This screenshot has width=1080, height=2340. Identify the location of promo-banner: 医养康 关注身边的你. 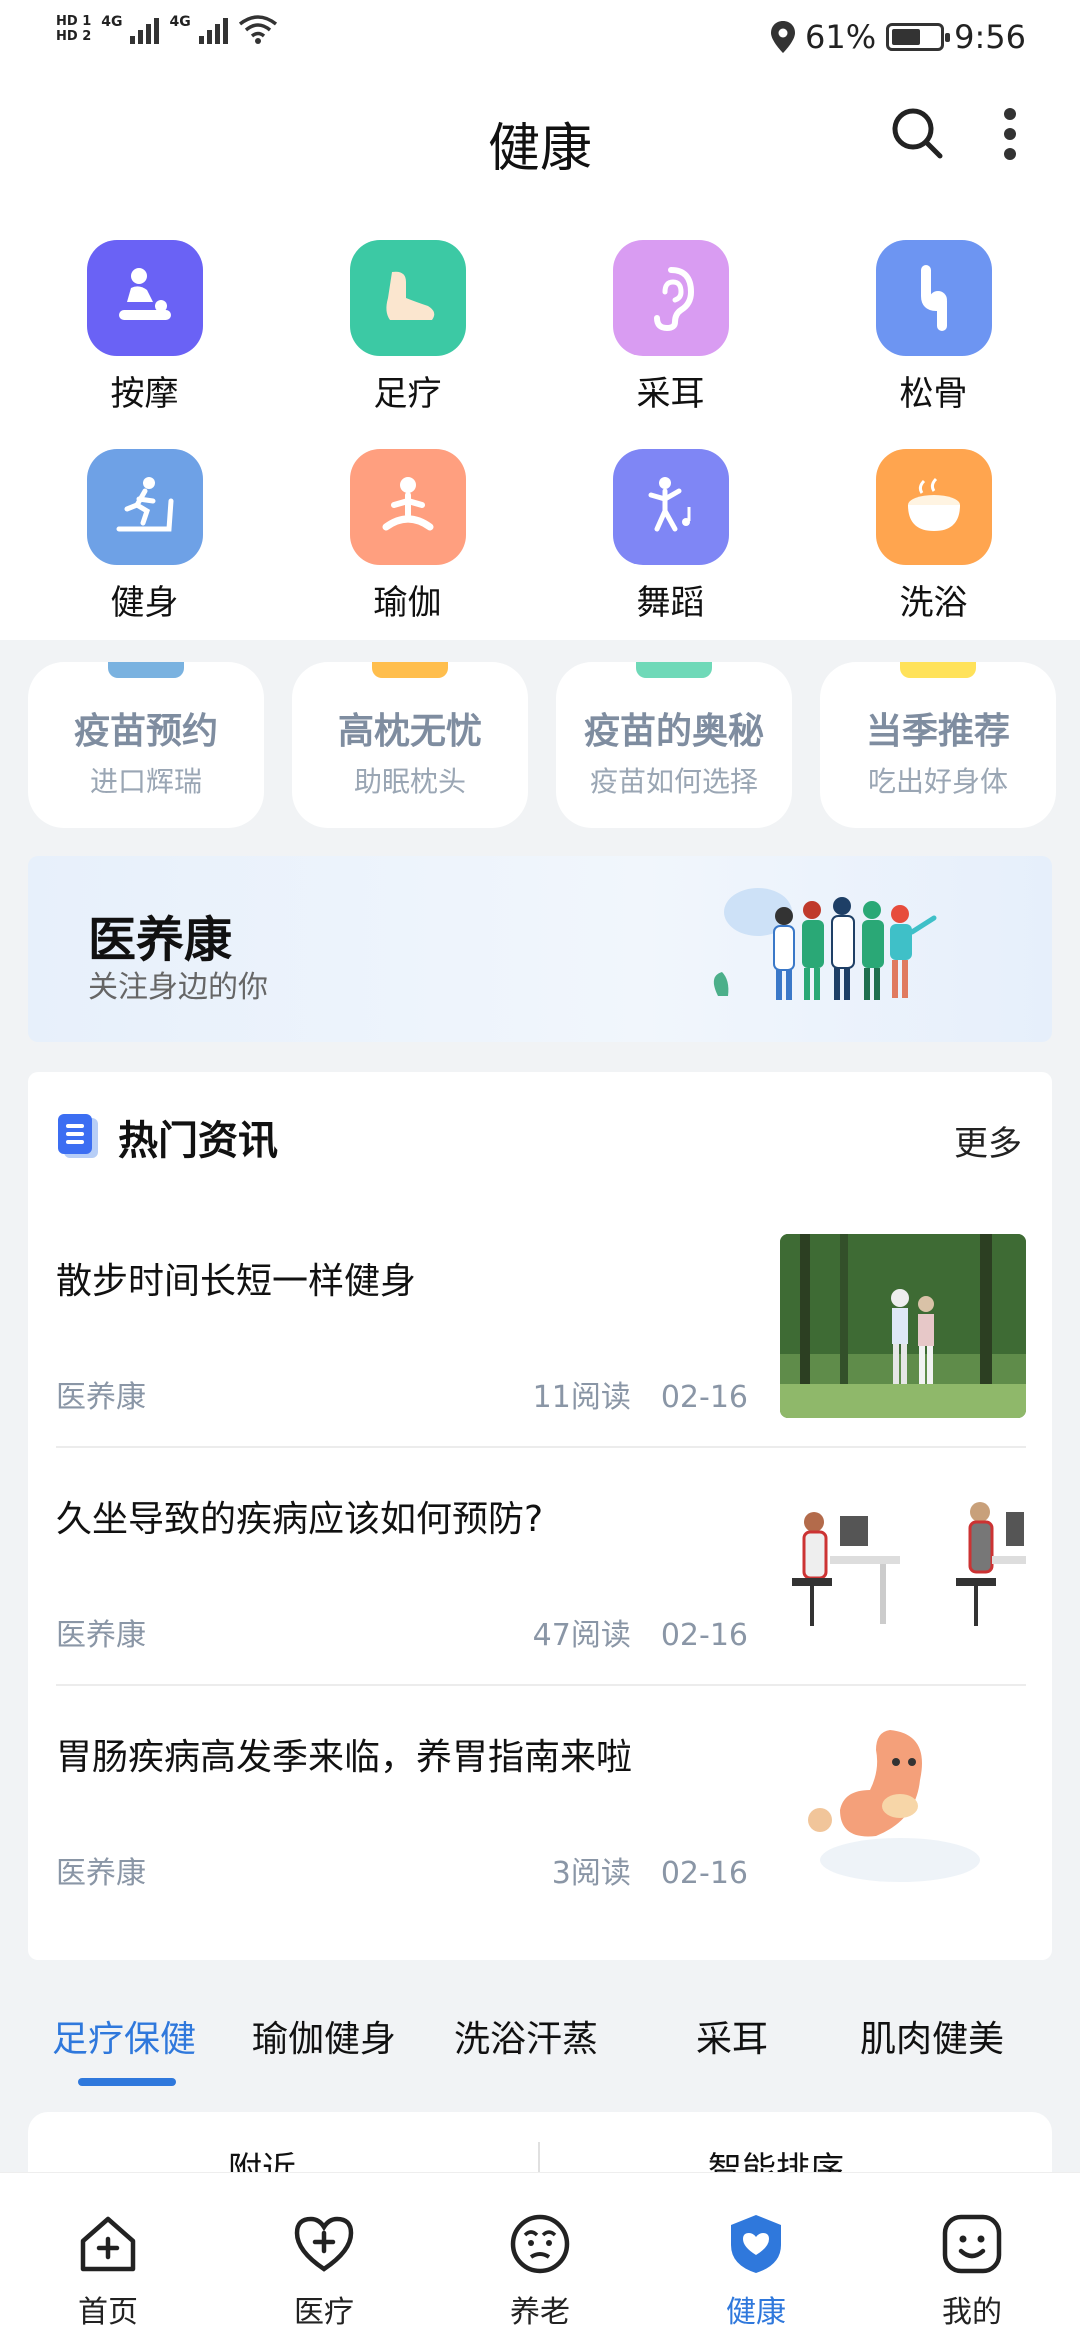
(540, 949).